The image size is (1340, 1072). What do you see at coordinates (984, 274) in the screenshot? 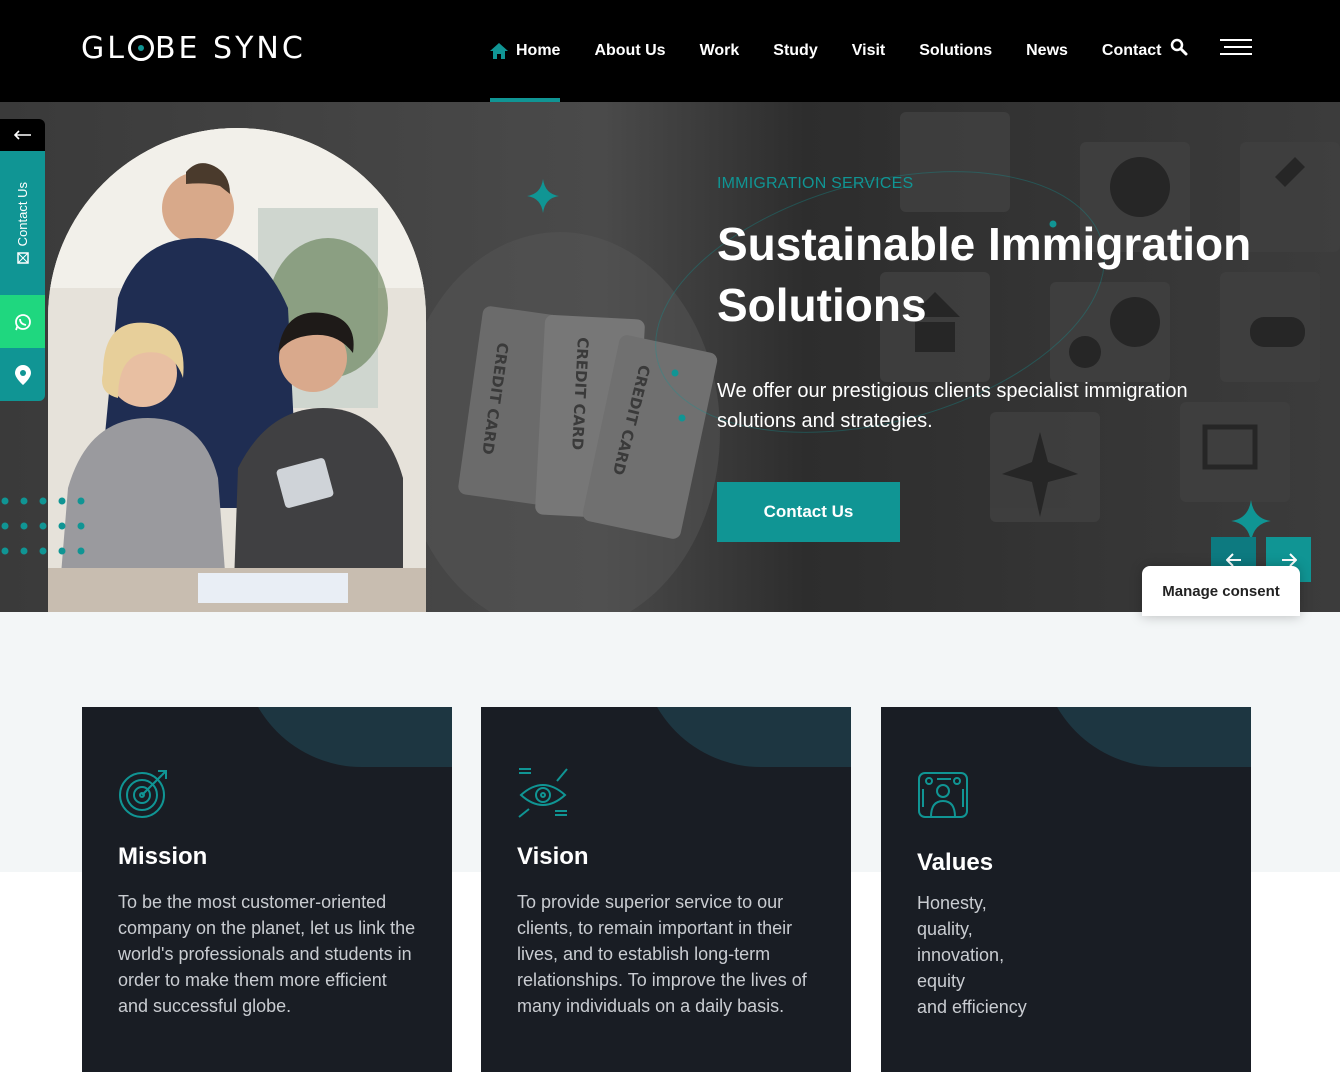
I see `hero-title: Sustainable Immigration Solutions` at bounding box center [984, 274].